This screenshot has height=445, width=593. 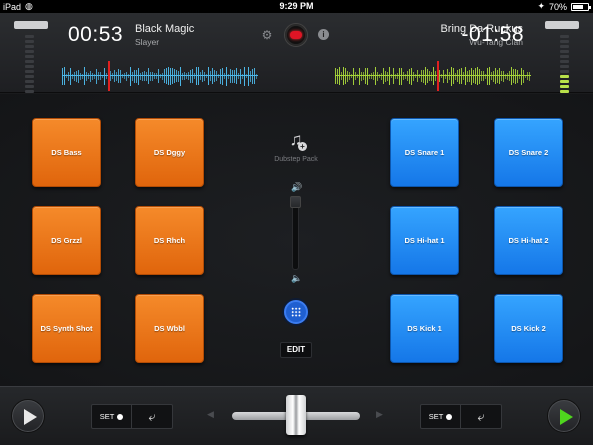 I want to click on sample-pad-right-4: DS Hi-hat 2, so click(x=528, y=240).